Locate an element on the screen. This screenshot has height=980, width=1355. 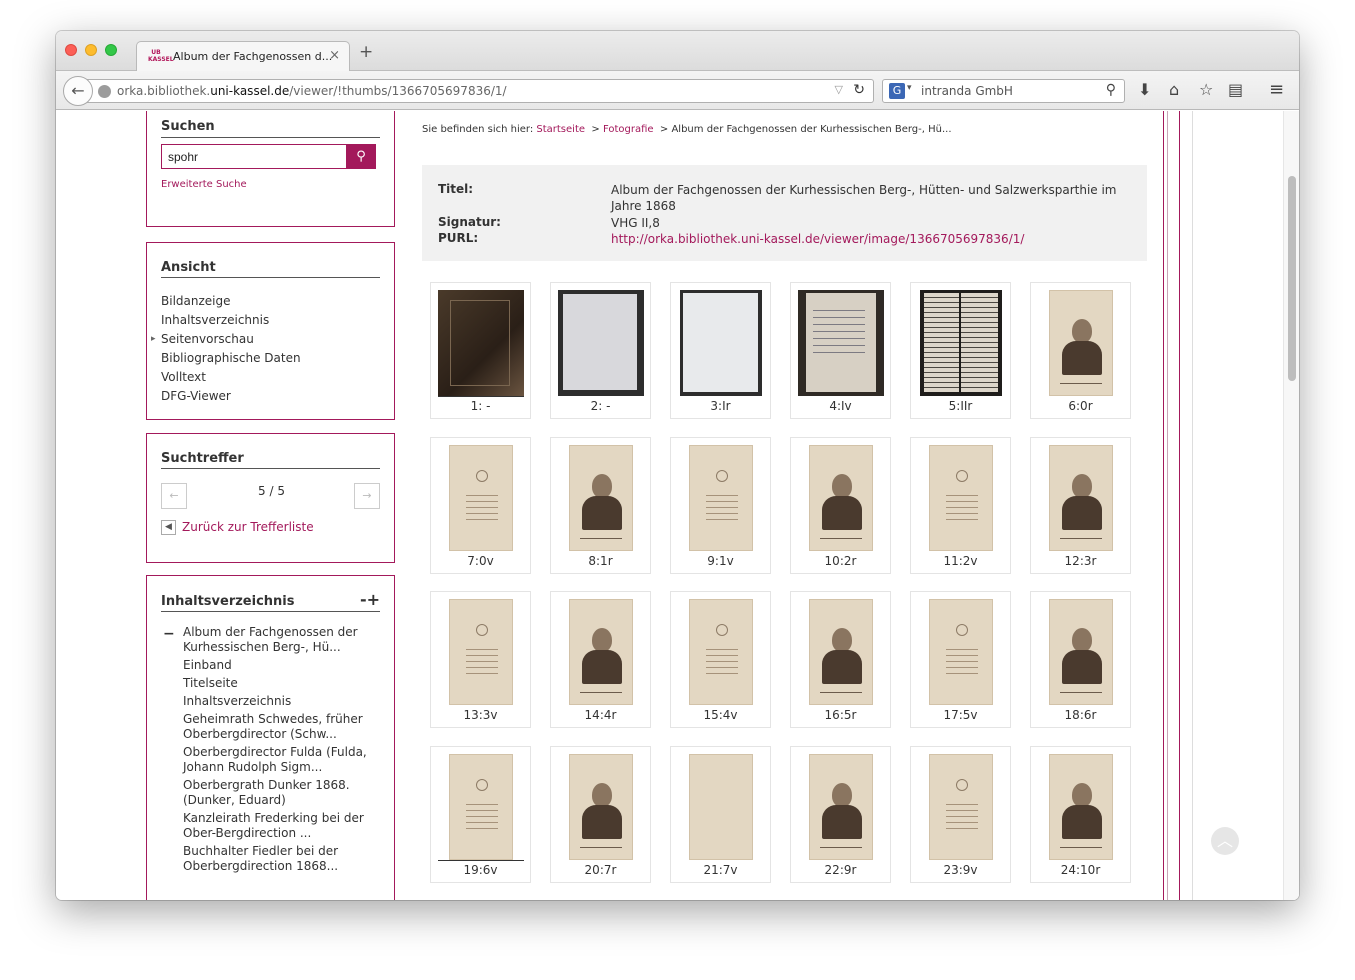
thumbnail: 5:IIr is located at coordinates (960, 350).